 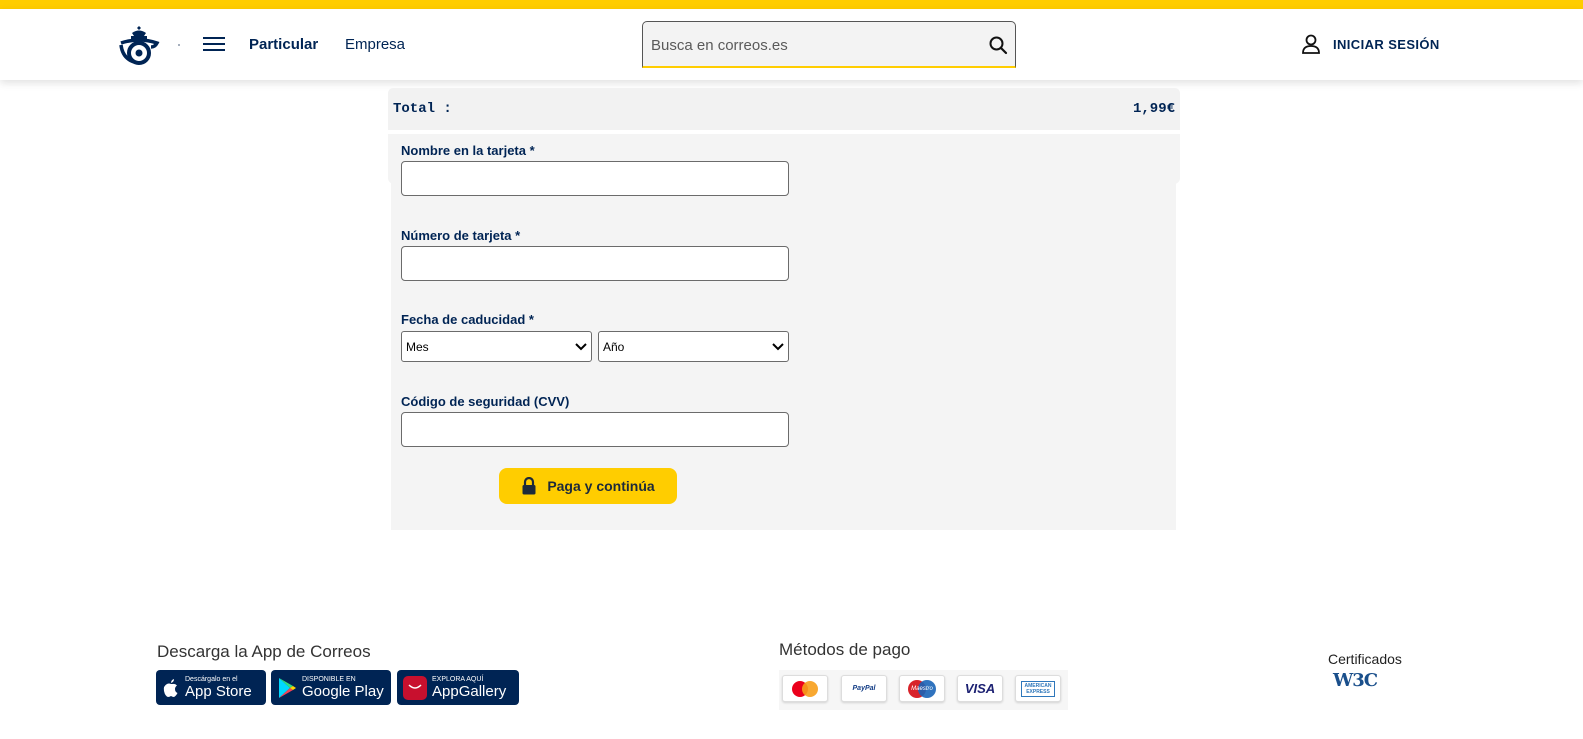 I want to click on user-icon, so click(x=1311, y=44).